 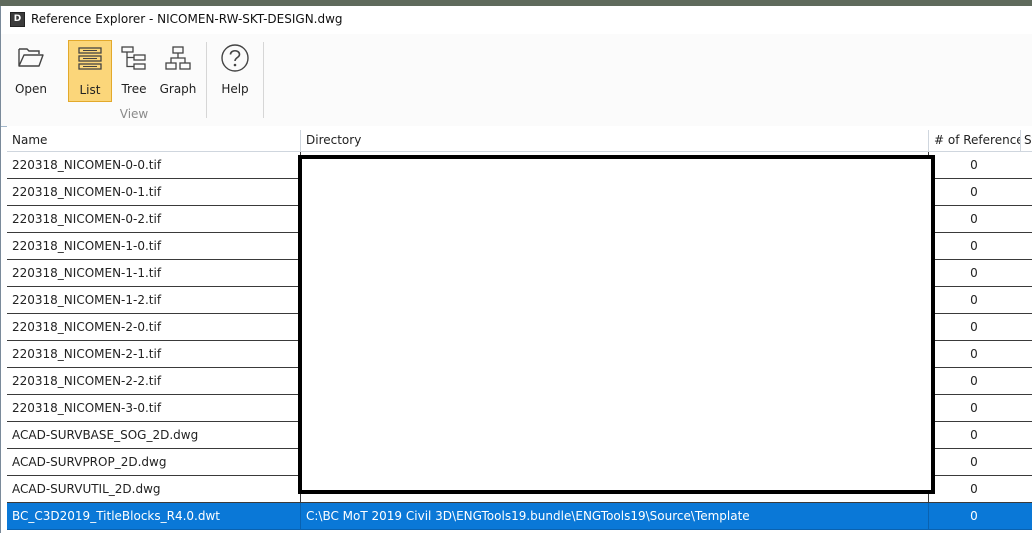 I want to click on open-label: Open, so click(x=31, y=89).